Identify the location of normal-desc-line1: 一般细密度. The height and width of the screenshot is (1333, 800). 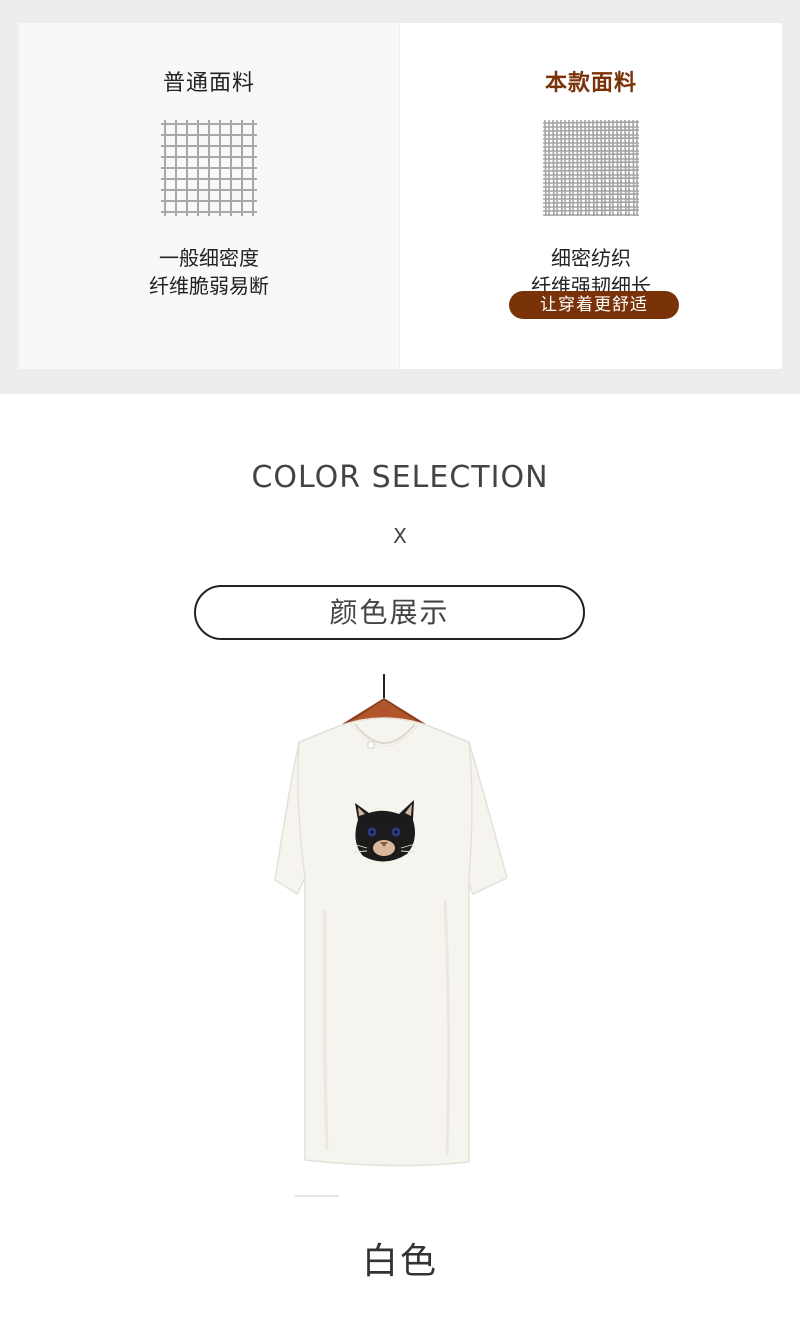
(209, 258).